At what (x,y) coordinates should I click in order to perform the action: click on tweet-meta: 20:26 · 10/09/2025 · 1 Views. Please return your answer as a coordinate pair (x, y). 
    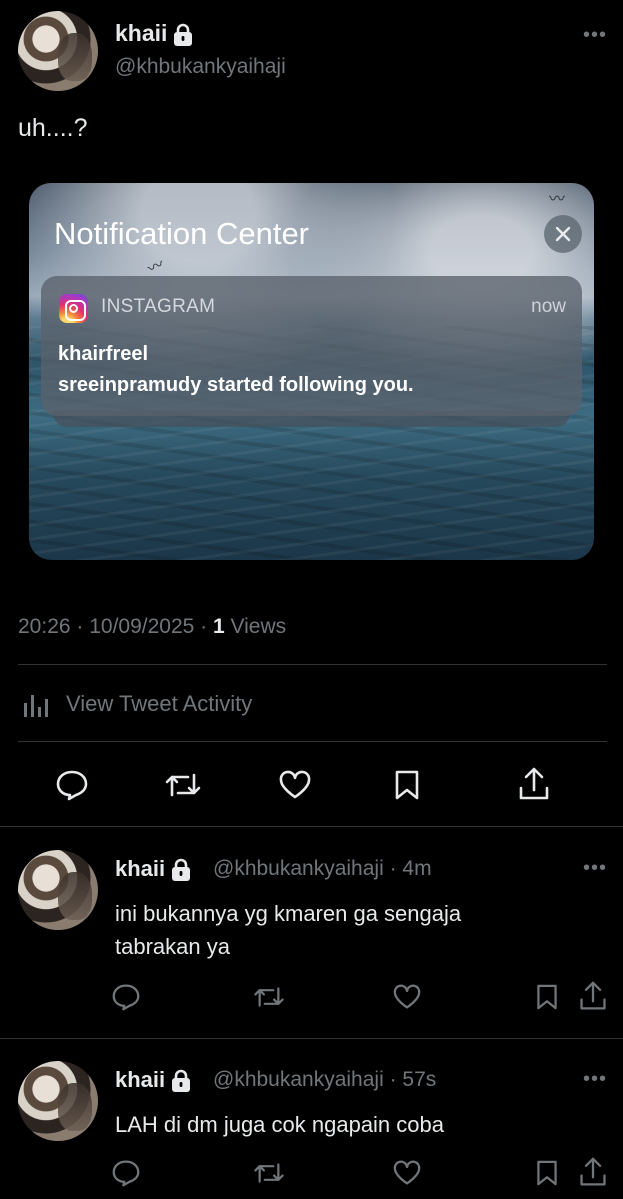
    Looking at the image, I should click on (152, 627).